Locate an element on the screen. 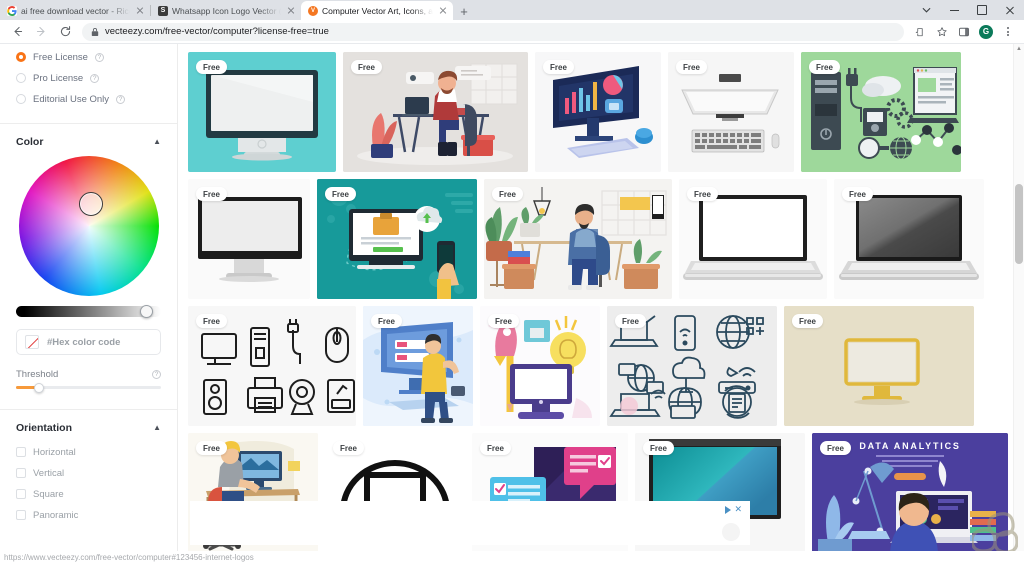 This screenshot has height=563, width=1024. color-wheel-handle is located at coordinates (90, 204).